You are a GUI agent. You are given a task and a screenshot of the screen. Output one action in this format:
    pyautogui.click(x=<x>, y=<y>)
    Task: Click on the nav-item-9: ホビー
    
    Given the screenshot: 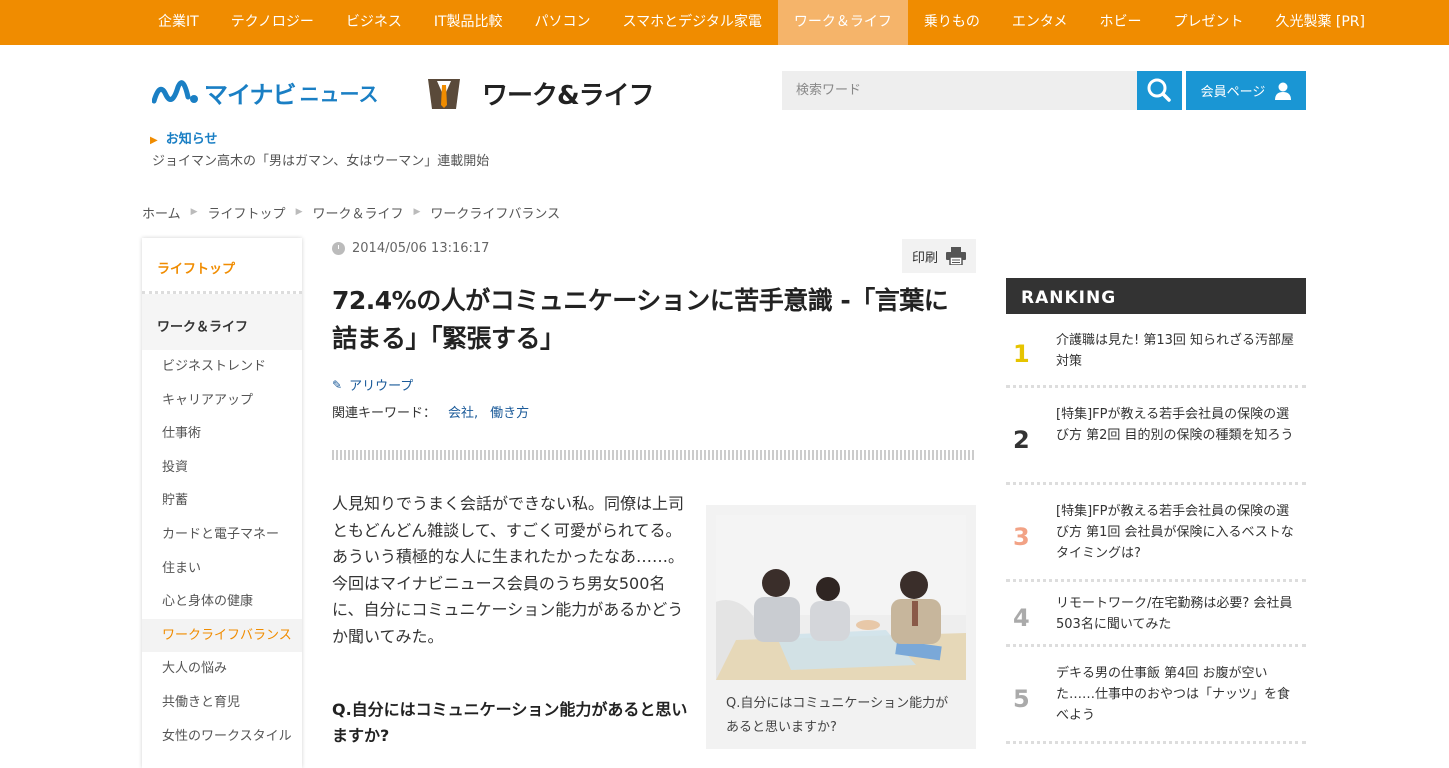 What is the action you would take?
    pyautogui.click(x=1120, y=22)
    